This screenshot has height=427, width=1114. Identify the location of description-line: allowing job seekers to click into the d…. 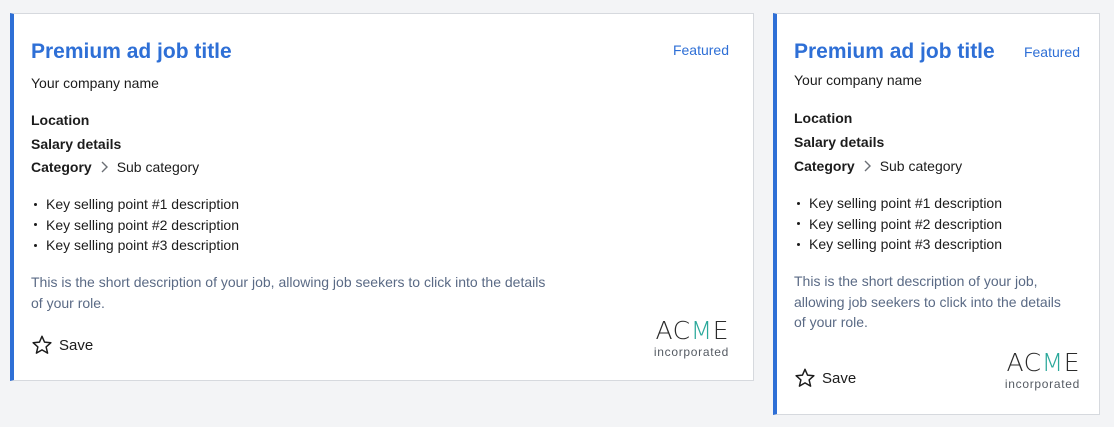
(927, 301).